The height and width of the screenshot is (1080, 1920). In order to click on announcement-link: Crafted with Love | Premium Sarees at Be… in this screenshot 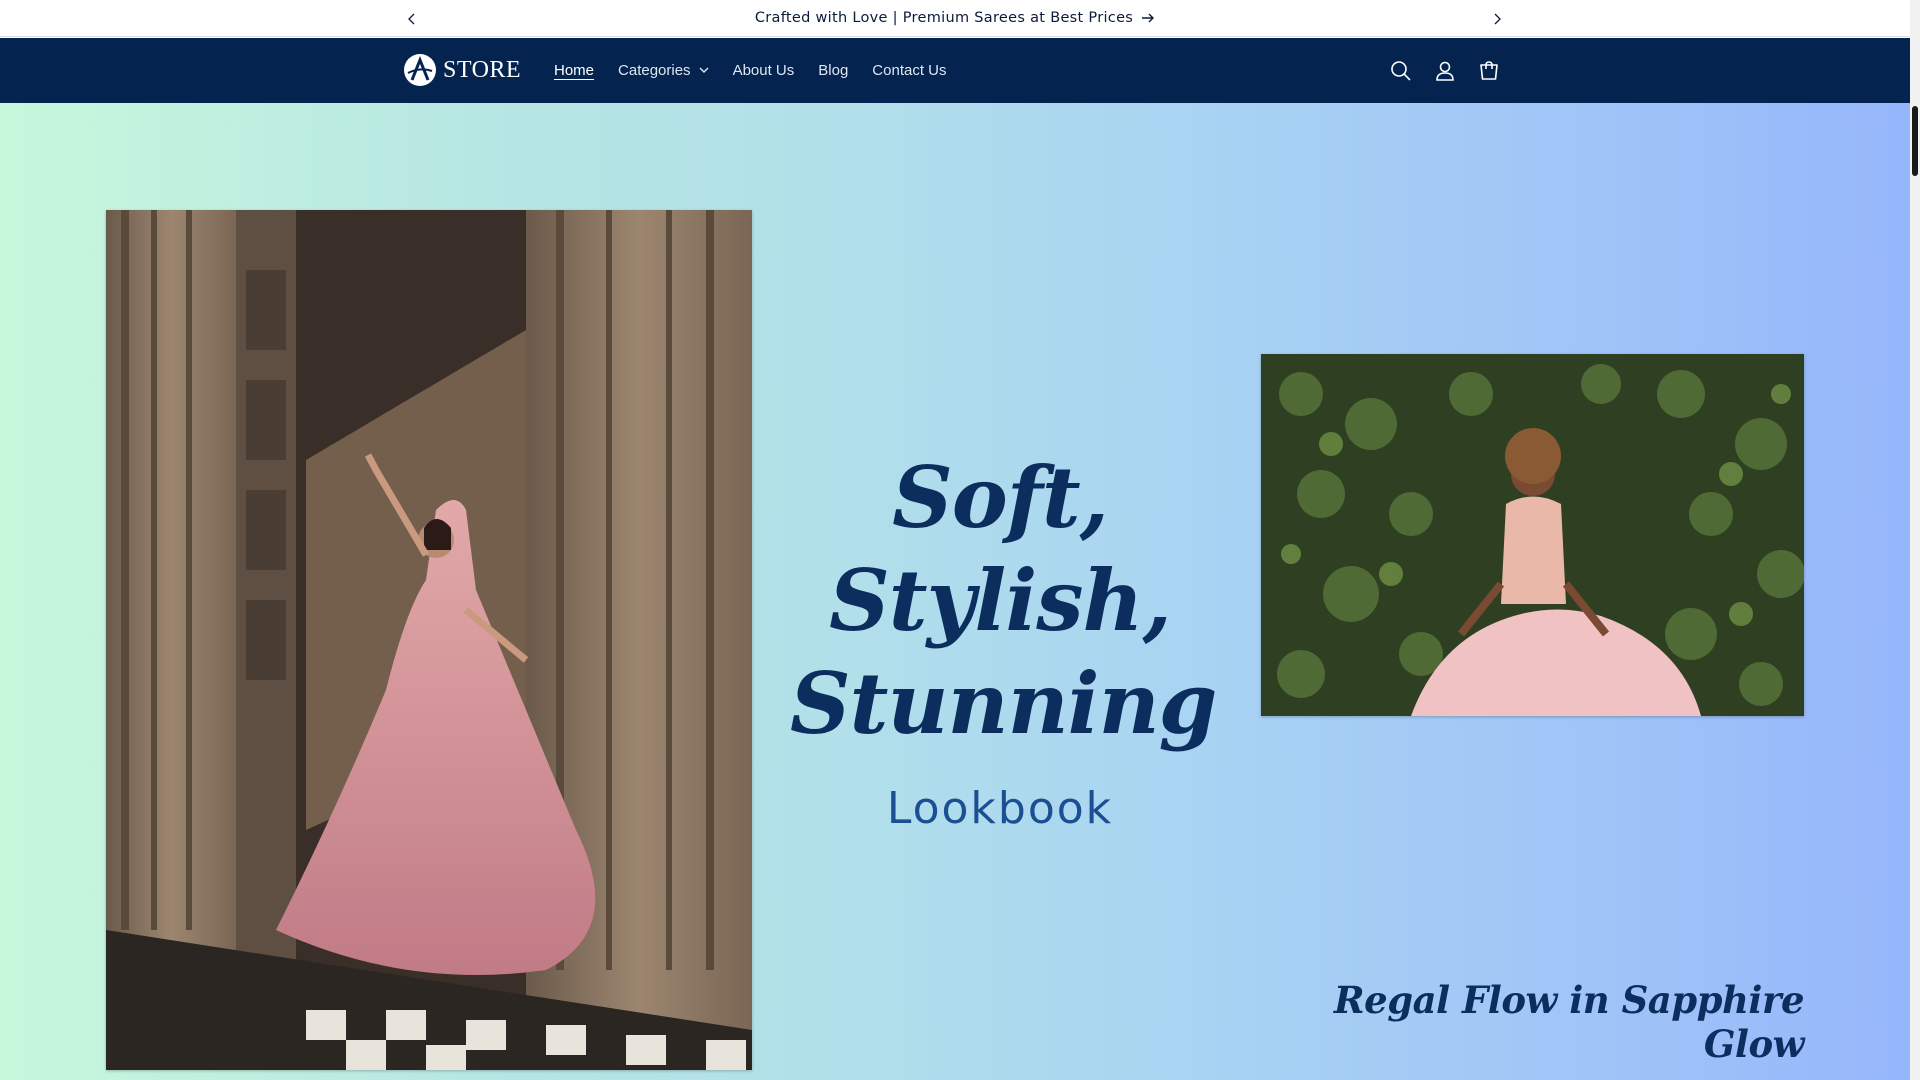, I will do `click(955, 18)`.